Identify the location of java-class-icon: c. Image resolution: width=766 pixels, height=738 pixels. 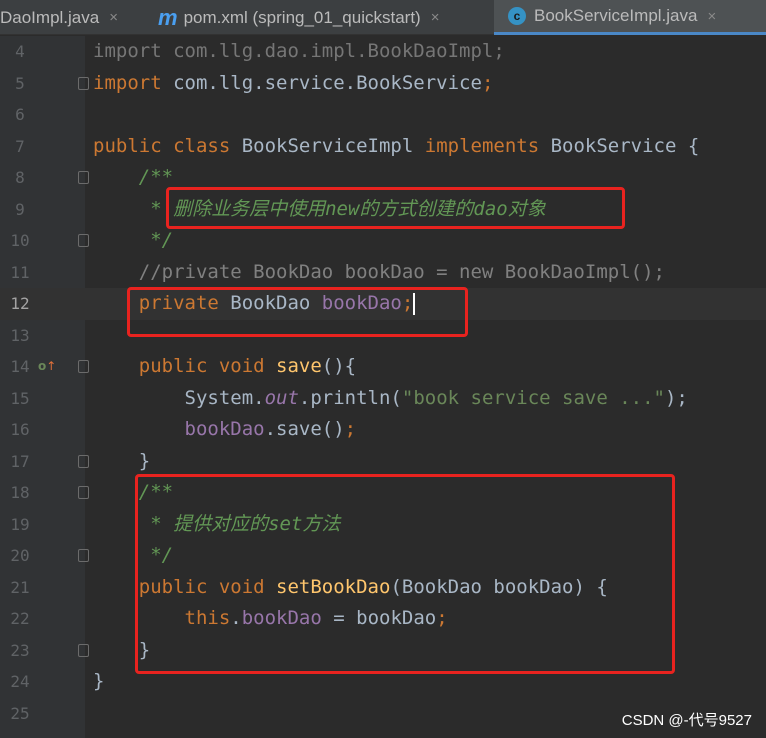
(517, 16).